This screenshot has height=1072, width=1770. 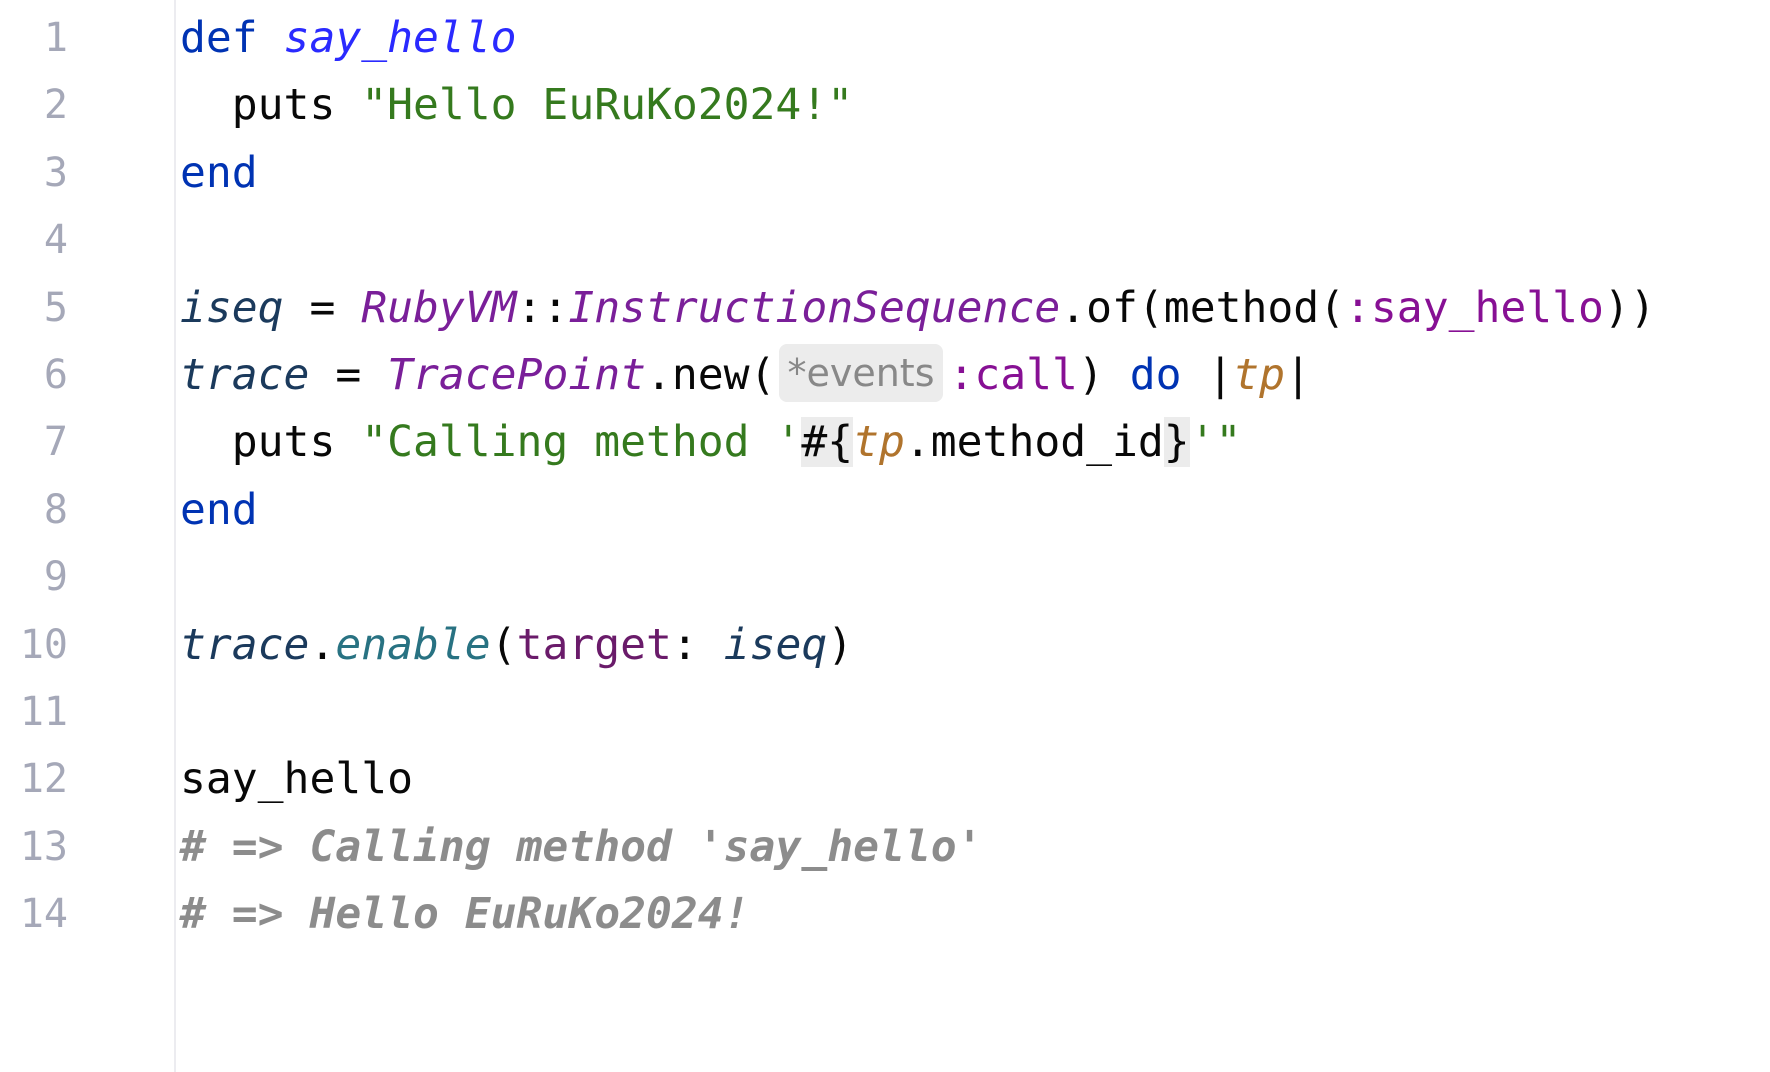 I want to click on code-token: :, so click(x=697, y=644).